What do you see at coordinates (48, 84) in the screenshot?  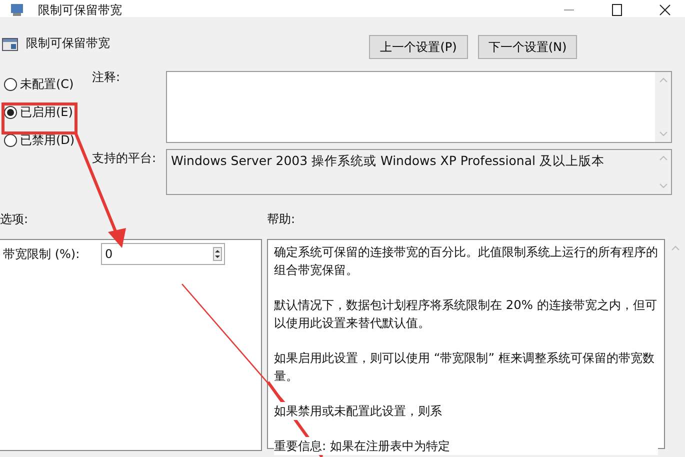 I see `radio-option: 未配置(C)` at bounding box center [48, 84].